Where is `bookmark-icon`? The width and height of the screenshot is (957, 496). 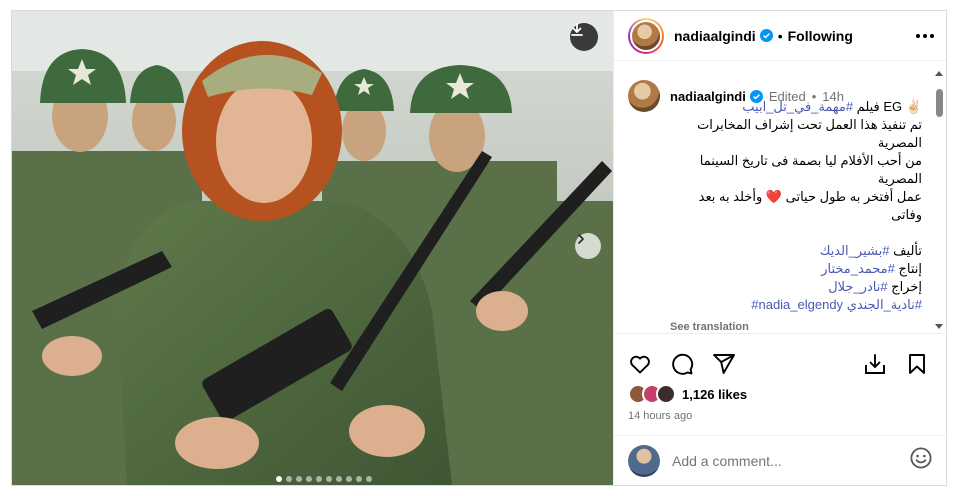 bookmark-icon is located at coordinates (917, 364).